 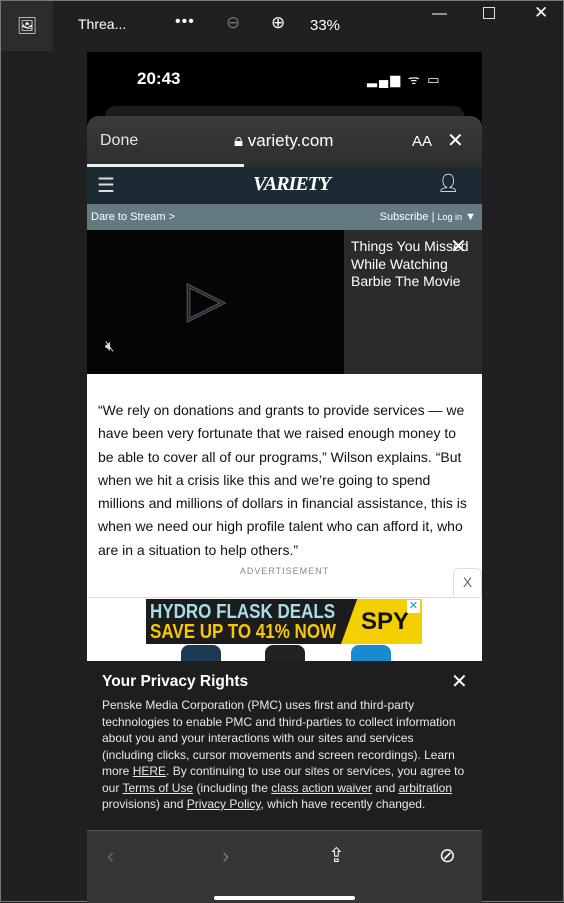 I want to click on window-titlebar: 🖼 Threa... ••• ⊖ ⊕ 33% — ✕, so click(x=282, y=26).